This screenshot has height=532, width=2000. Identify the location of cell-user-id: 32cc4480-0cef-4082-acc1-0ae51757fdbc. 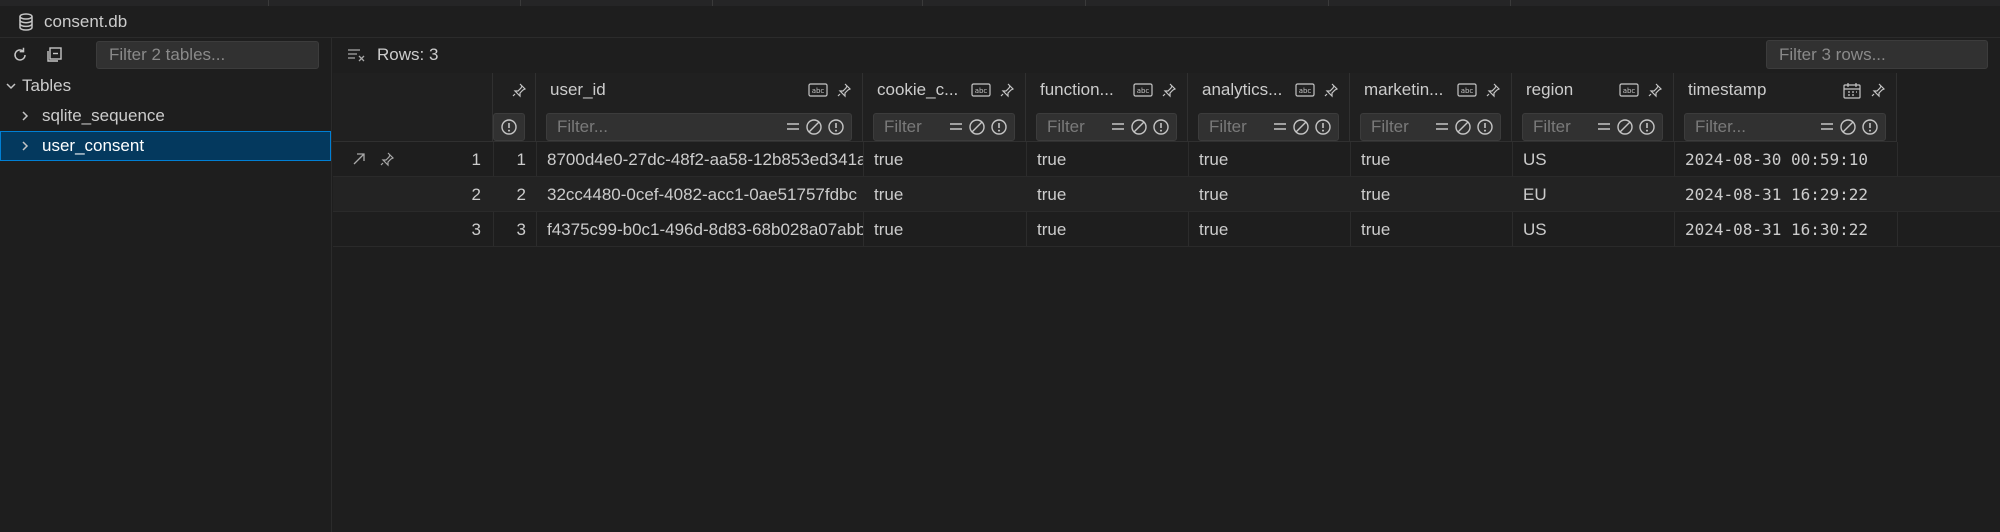
(699, 194).